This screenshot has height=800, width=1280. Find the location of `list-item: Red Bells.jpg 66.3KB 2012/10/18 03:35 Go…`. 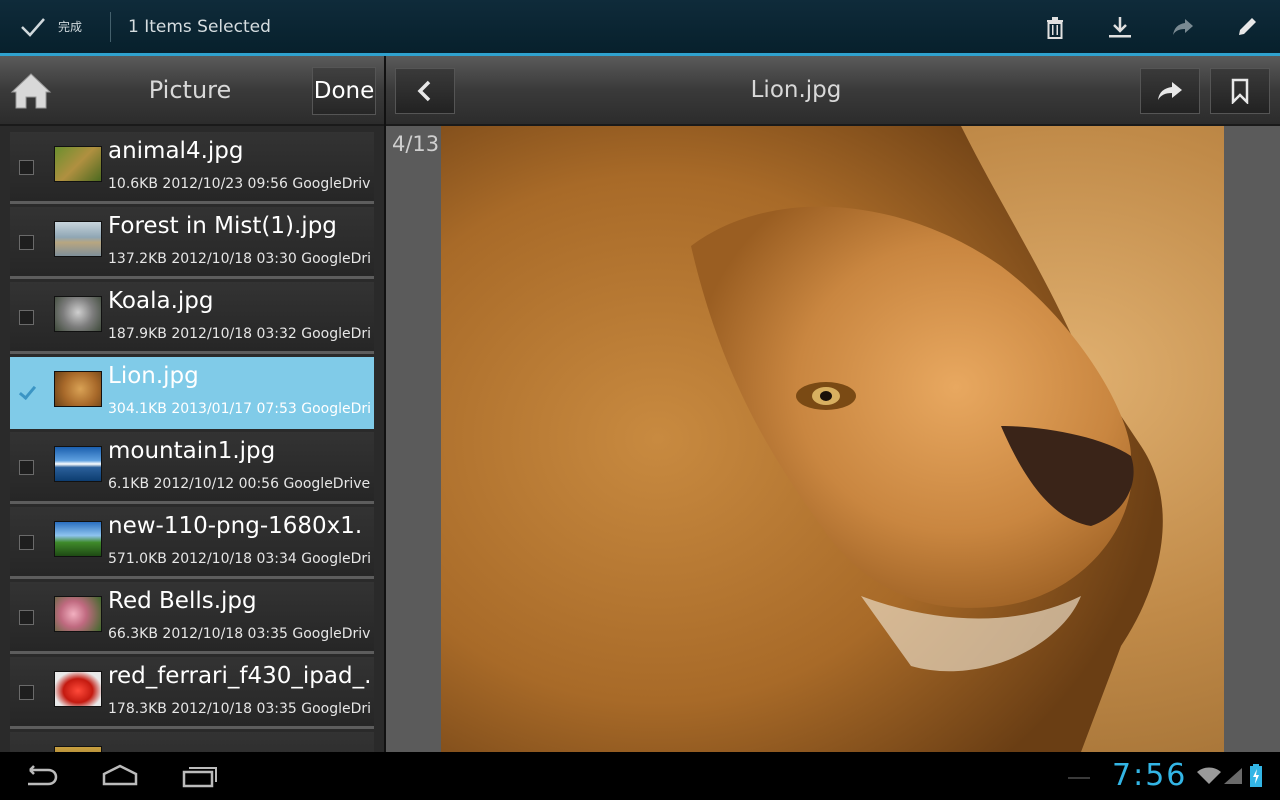

list-item: Red Bells.jpg 66.3KB 2012/10/18 03:35 Go… is located at coordinates (192, 618).